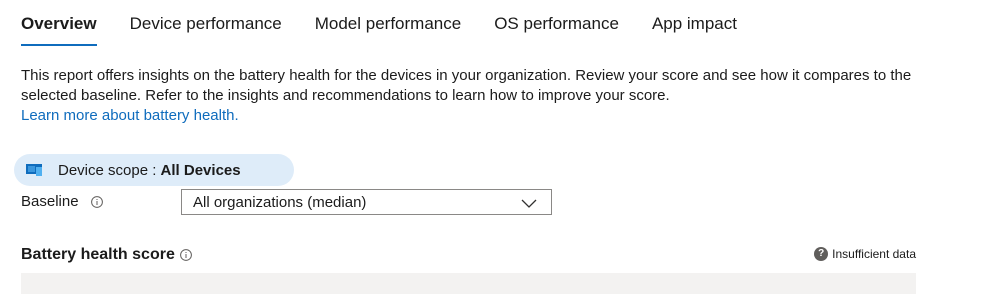  Describe the element at coordinates (34, 170) in the screenshot. I see `monitor-icon` at that location.